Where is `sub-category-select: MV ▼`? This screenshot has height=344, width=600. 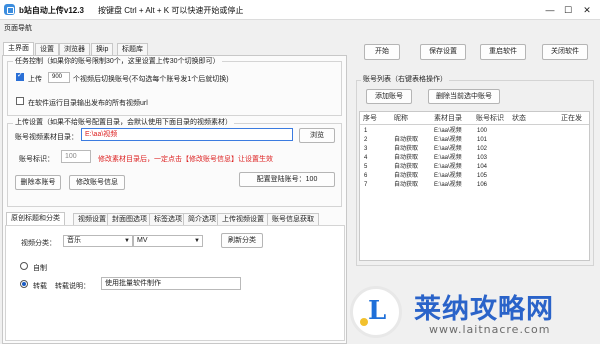
sub-category-select: MV ▼ is located at coordinates (168, 241).